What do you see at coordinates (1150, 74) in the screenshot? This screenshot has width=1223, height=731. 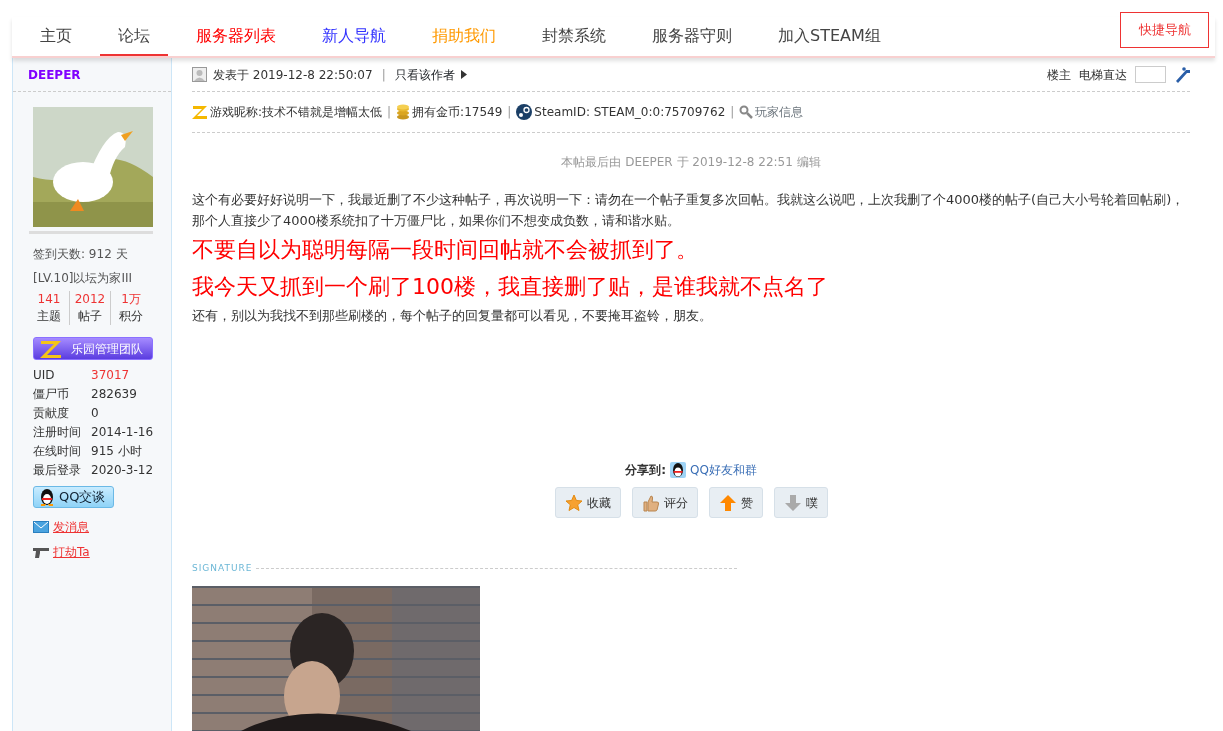 I see `floor-input` at bounding box center [1150, 74].